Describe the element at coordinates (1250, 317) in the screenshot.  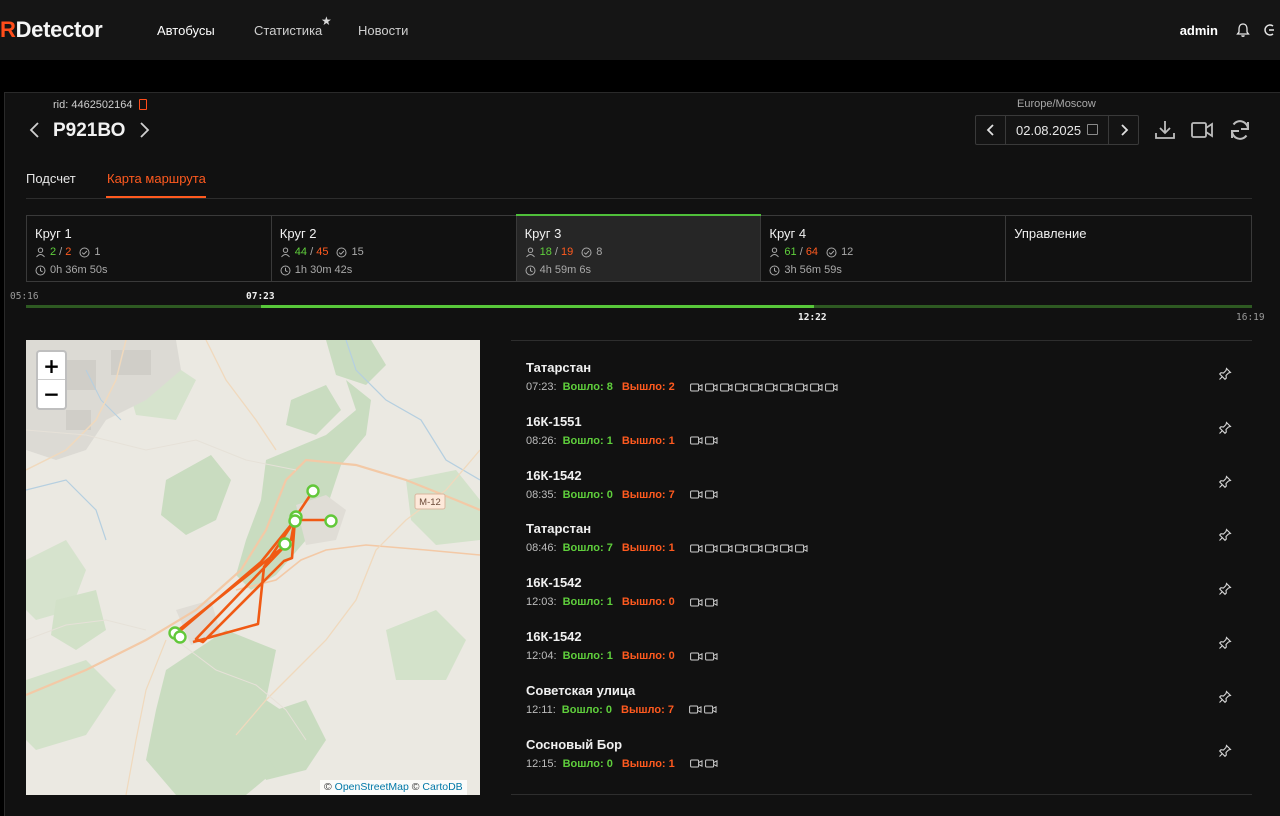
I see `timeline-end: 16:19` at that location.